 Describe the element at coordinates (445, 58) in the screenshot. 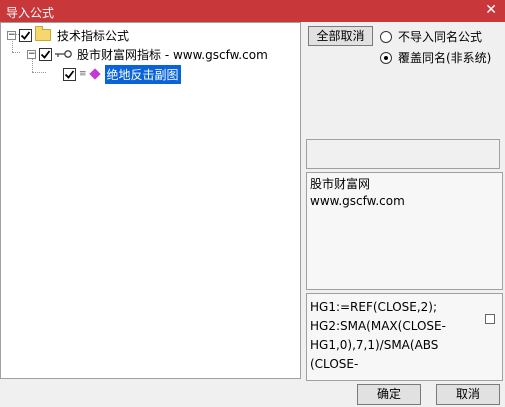

I see `radio-label: 覆盖同名(非系统)` at that location.